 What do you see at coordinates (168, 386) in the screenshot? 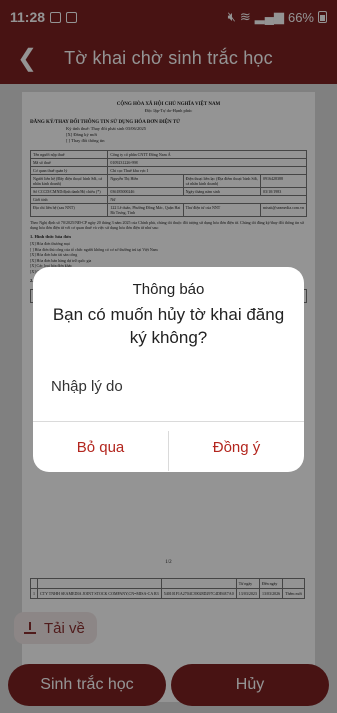
I see `reason-input` at bounding box center [168, 386].